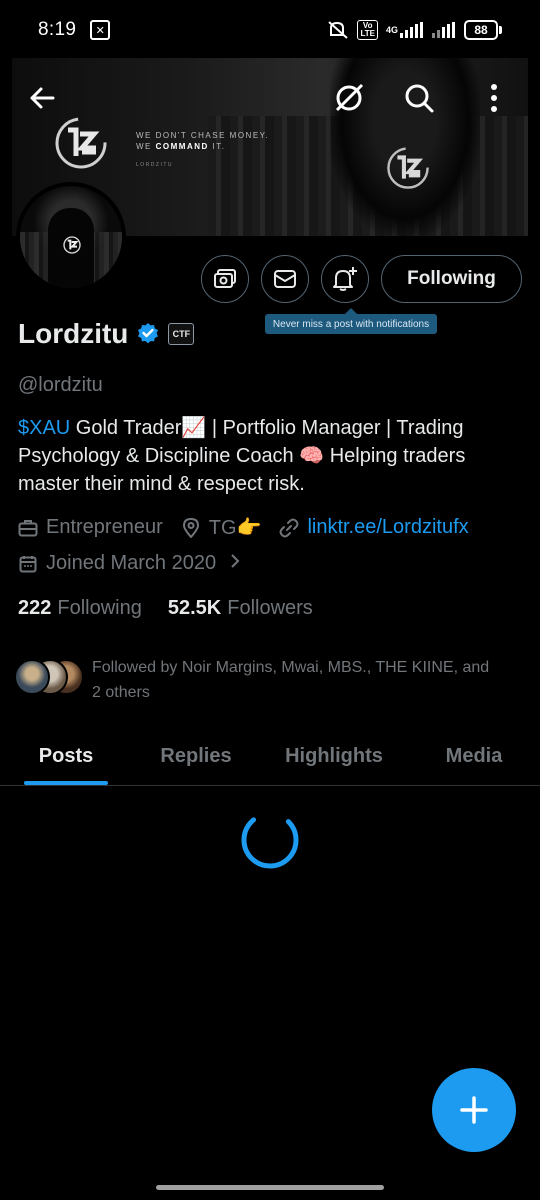 The image size is (540, 1200). Describe the element at coordinates (73, 333) in the screenshot. I see `display-name: Lordzitu` at that location.